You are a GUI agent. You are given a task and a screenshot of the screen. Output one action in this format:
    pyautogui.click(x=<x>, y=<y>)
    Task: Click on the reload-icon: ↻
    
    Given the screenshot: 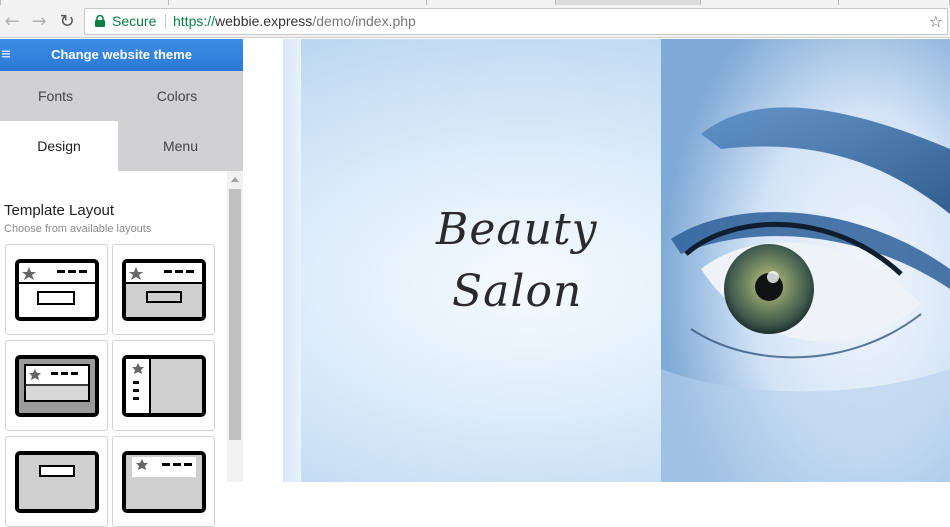 What is the action you would take?
    pyautogui.click(x=67, y=22)
    